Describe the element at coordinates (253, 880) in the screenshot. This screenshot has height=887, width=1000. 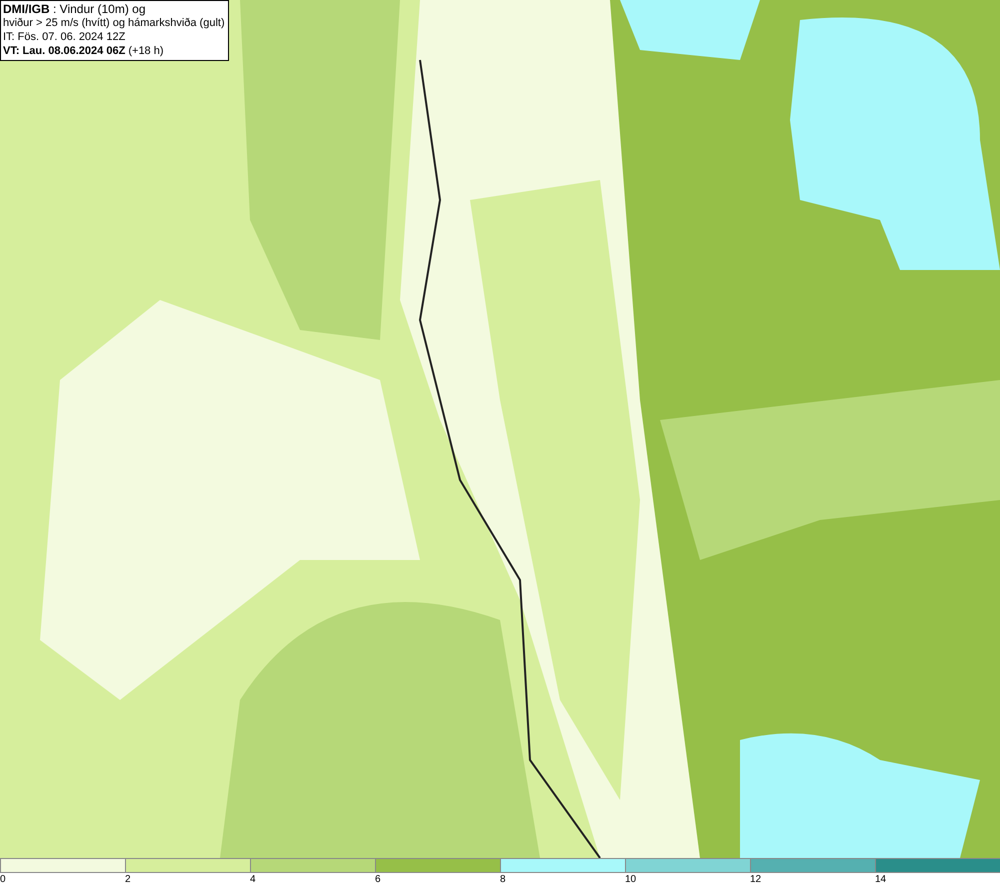
I see `scale-label: 4` at that location.